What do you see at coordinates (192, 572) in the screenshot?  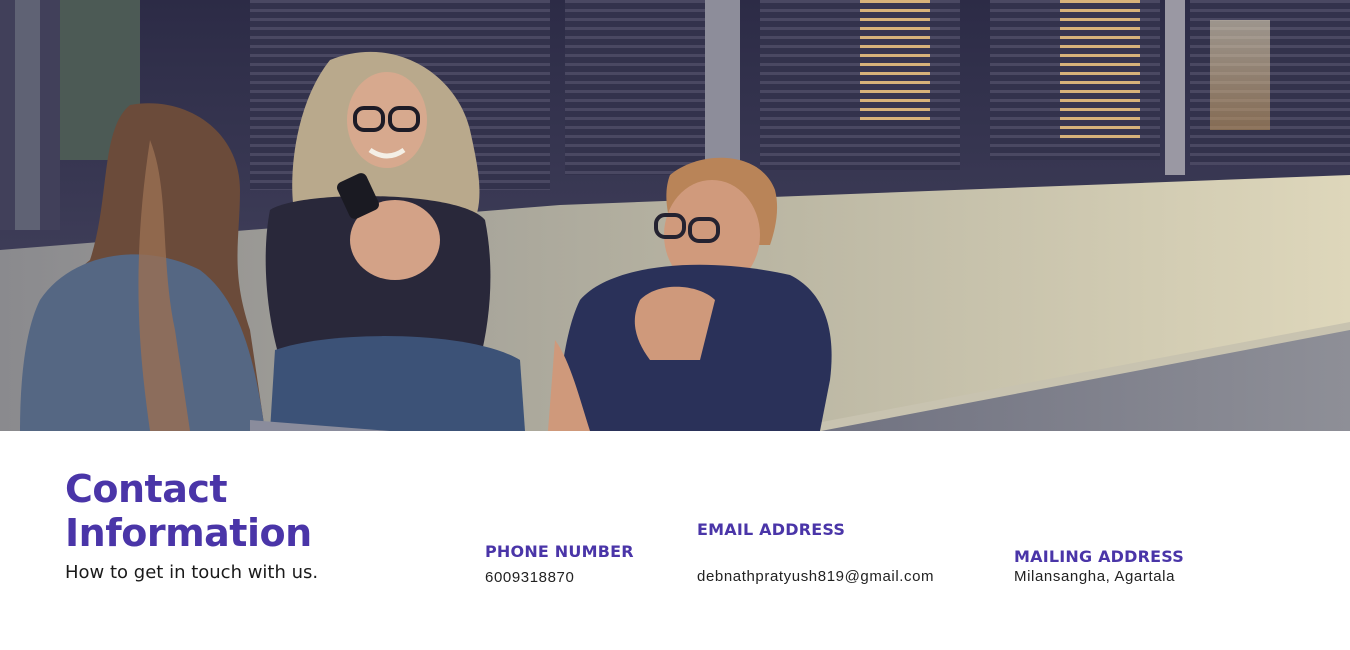 I see `contact-subtitle: How to get in touch with us.` at bounding box center [192, 572].